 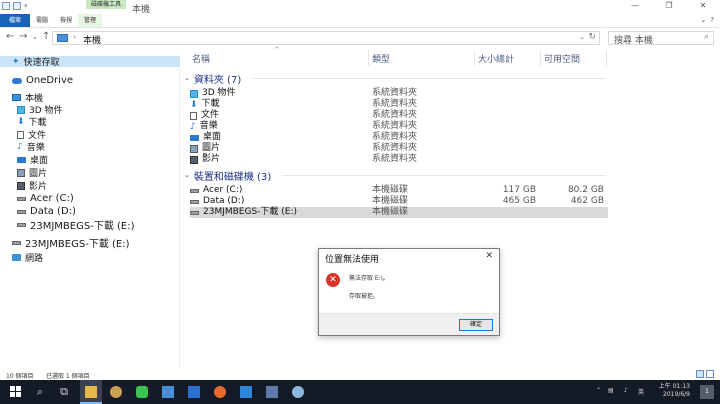 What do you see at coordinates (409, 324) in the screenshot?
I see `dialog-footer: 確定` at bounding box center [409, 324].